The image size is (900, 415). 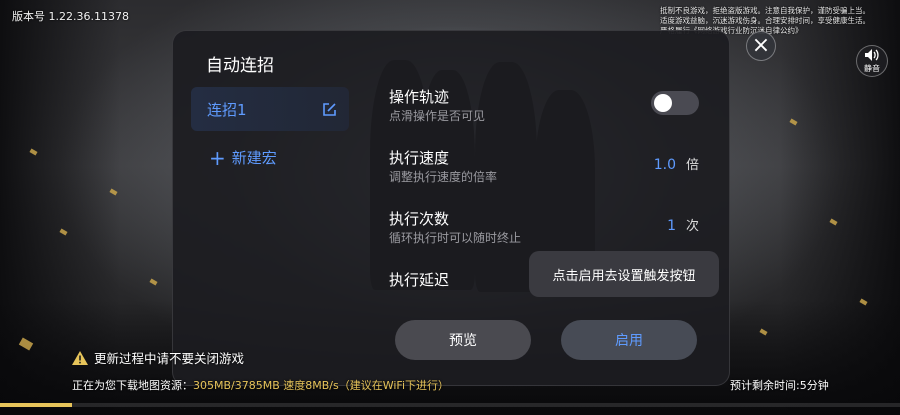 I want to click on speed-unit: 倍, so click(x=692, y=165).